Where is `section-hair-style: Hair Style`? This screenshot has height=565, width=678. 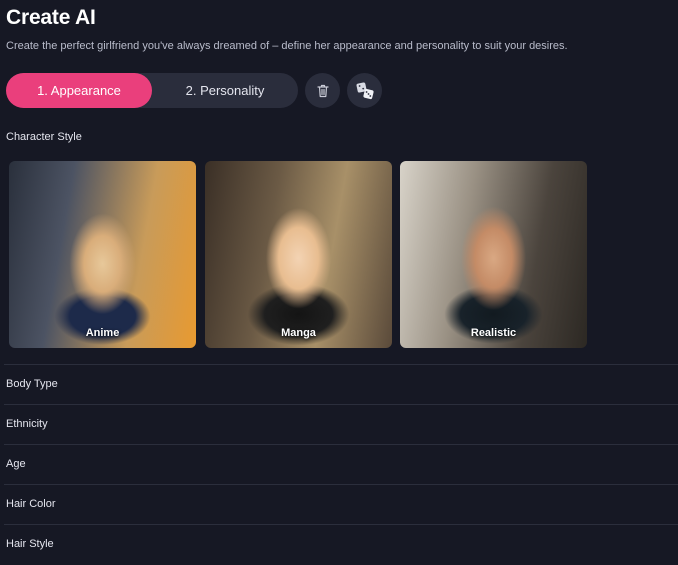 section-hair-style: Hair Style is located at coordinates (341, 544).